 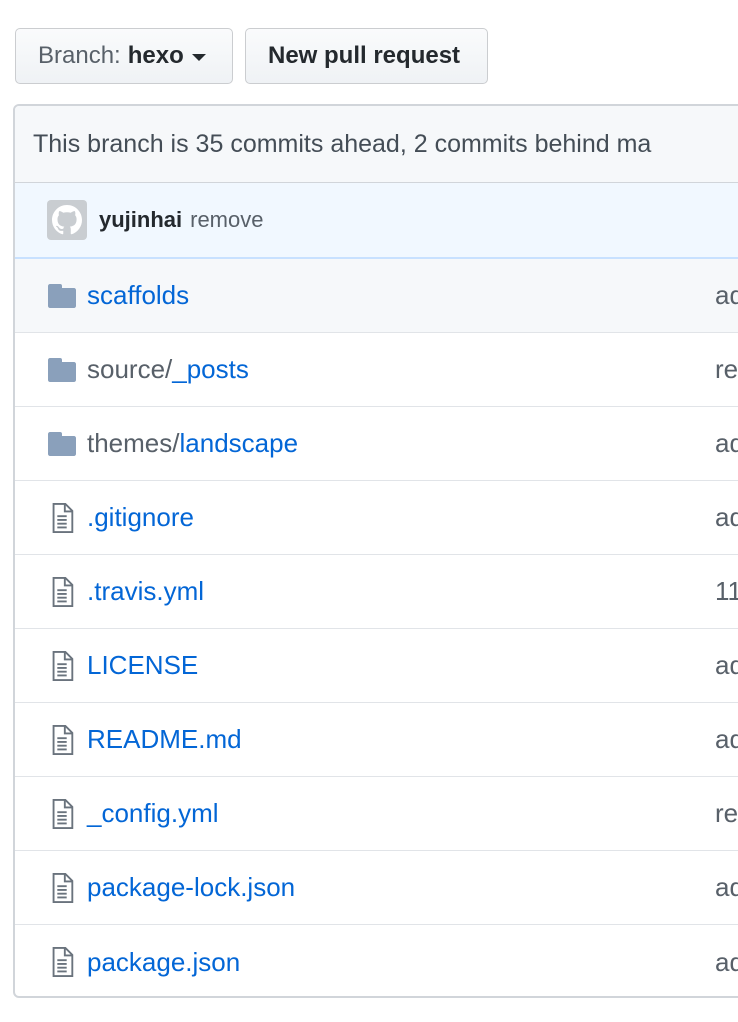 What do you see at coordinates (376, 592) in the screenshot?
I see `file-row: .travis.yml 11` at bounding box center [376, 592].